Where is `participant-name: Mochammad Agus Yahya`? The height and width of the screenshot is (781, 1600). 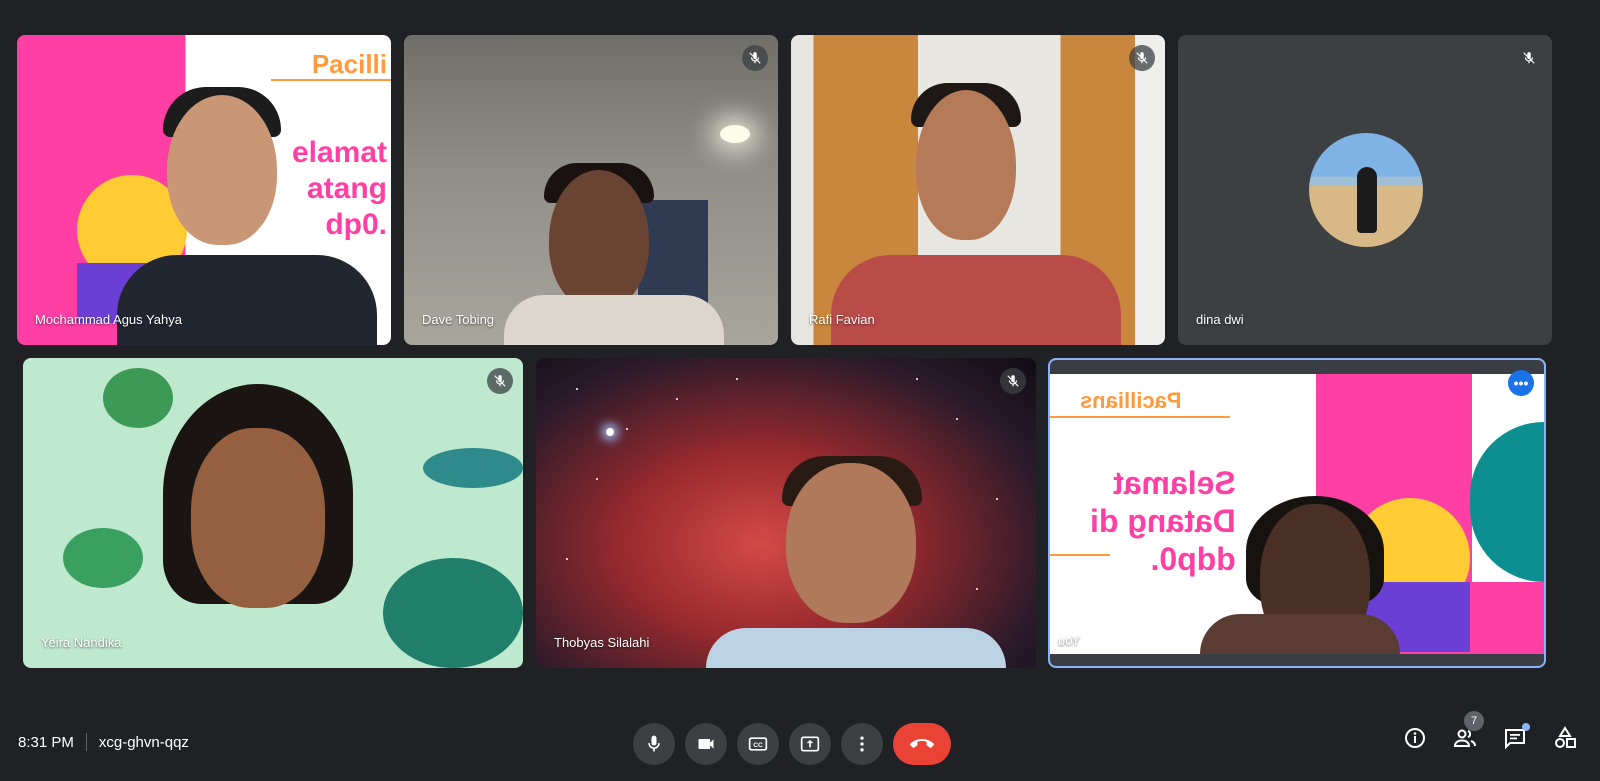 participant-name: Mochammad Agus Yahya is located at coordinates (108, 319).